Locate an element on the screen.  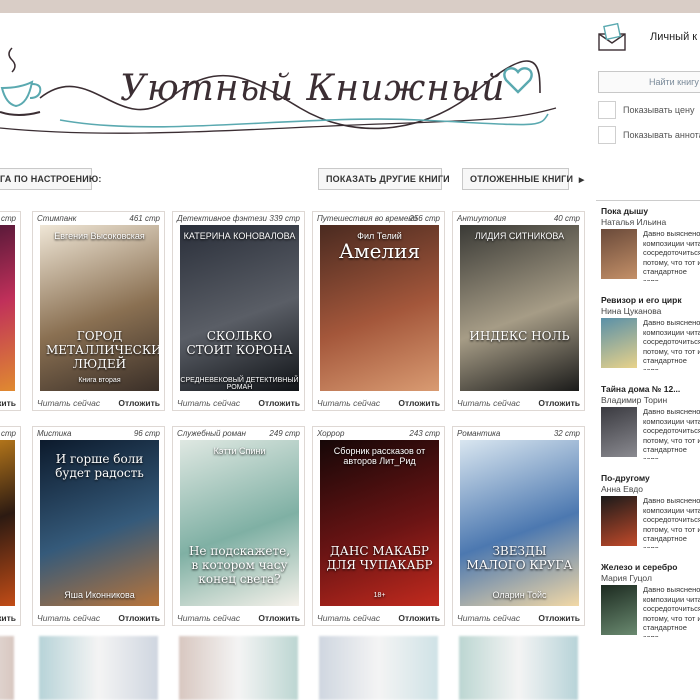
cover-author: Яша Иконникова is located at coordinates (99, 595).